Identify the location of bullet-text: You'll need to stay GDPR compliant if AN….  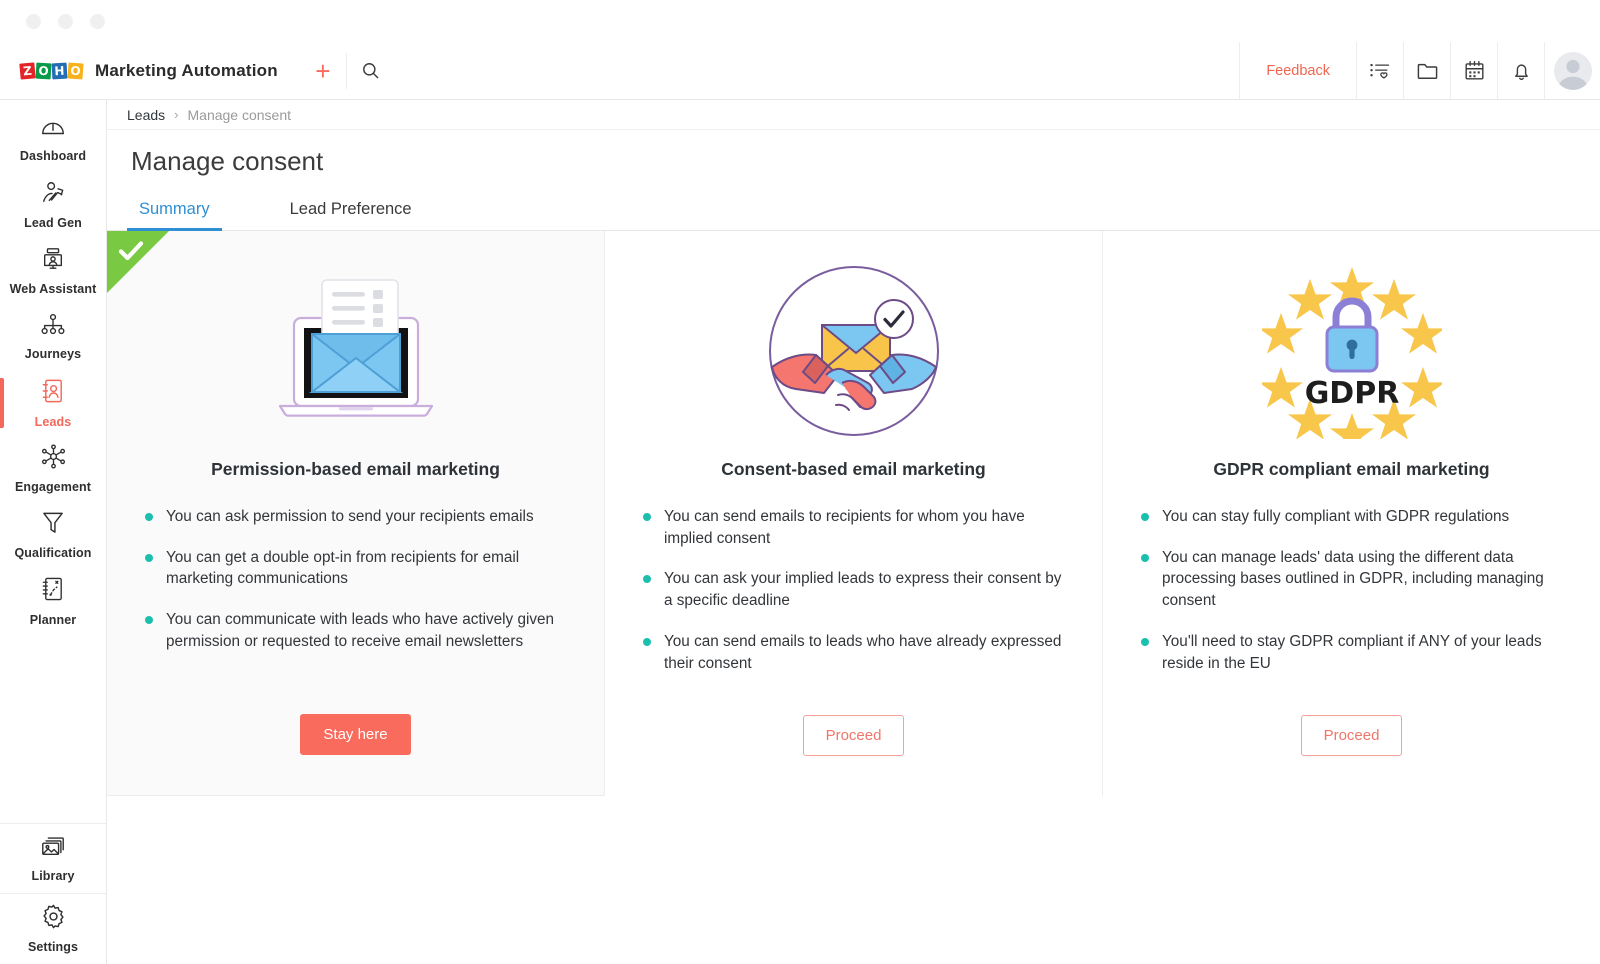
(1352, 652).